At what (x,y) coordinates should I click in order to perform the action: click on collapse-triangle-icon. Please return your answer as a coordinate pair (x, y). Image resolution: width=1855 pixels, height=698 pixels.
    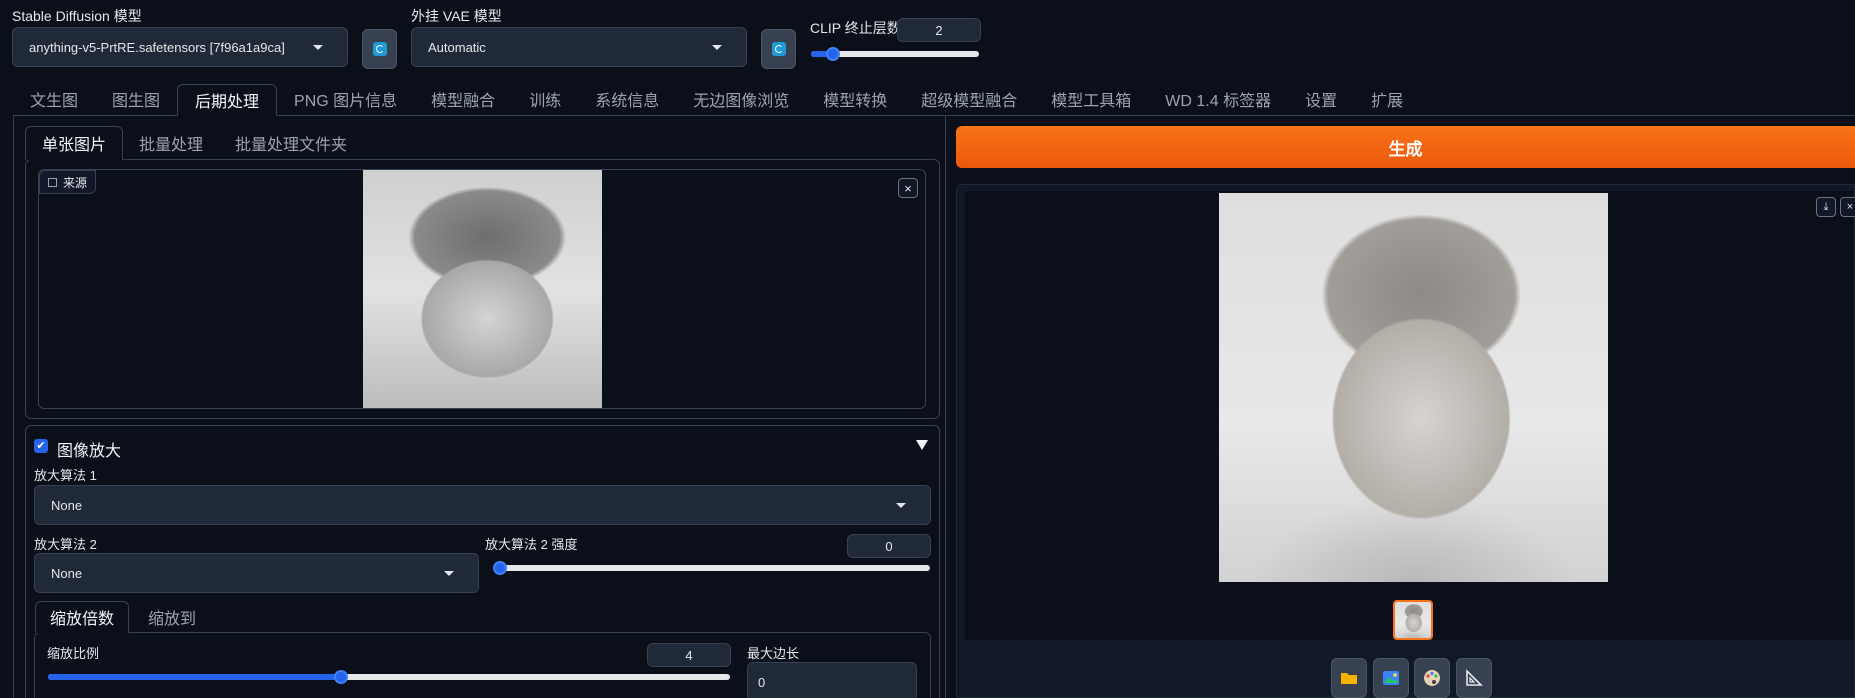
    Looking at the image, I should click on (922, 445).